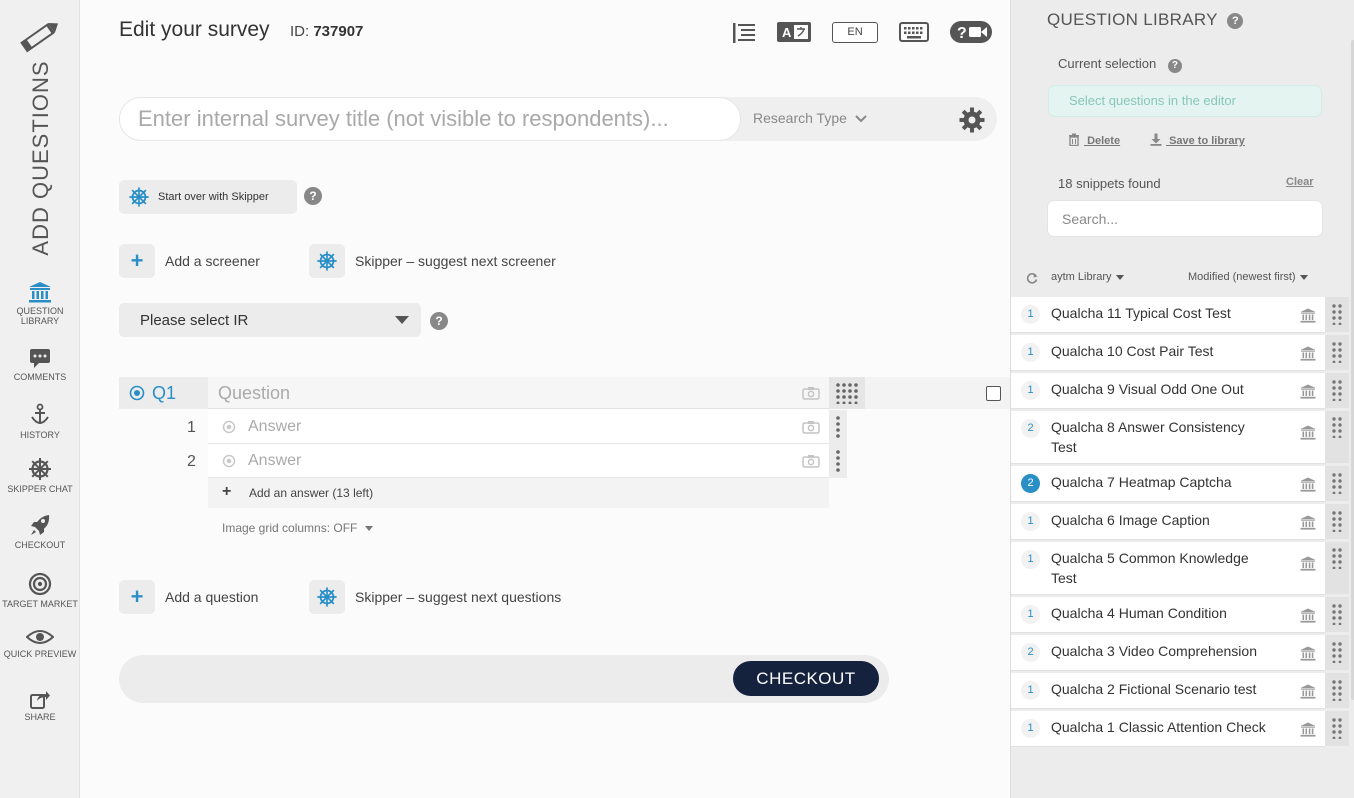 Image resolution: width=1354 pixels, height=798 pixels. I want to click on add-screener-button: Add a screener, so click(212, 261).